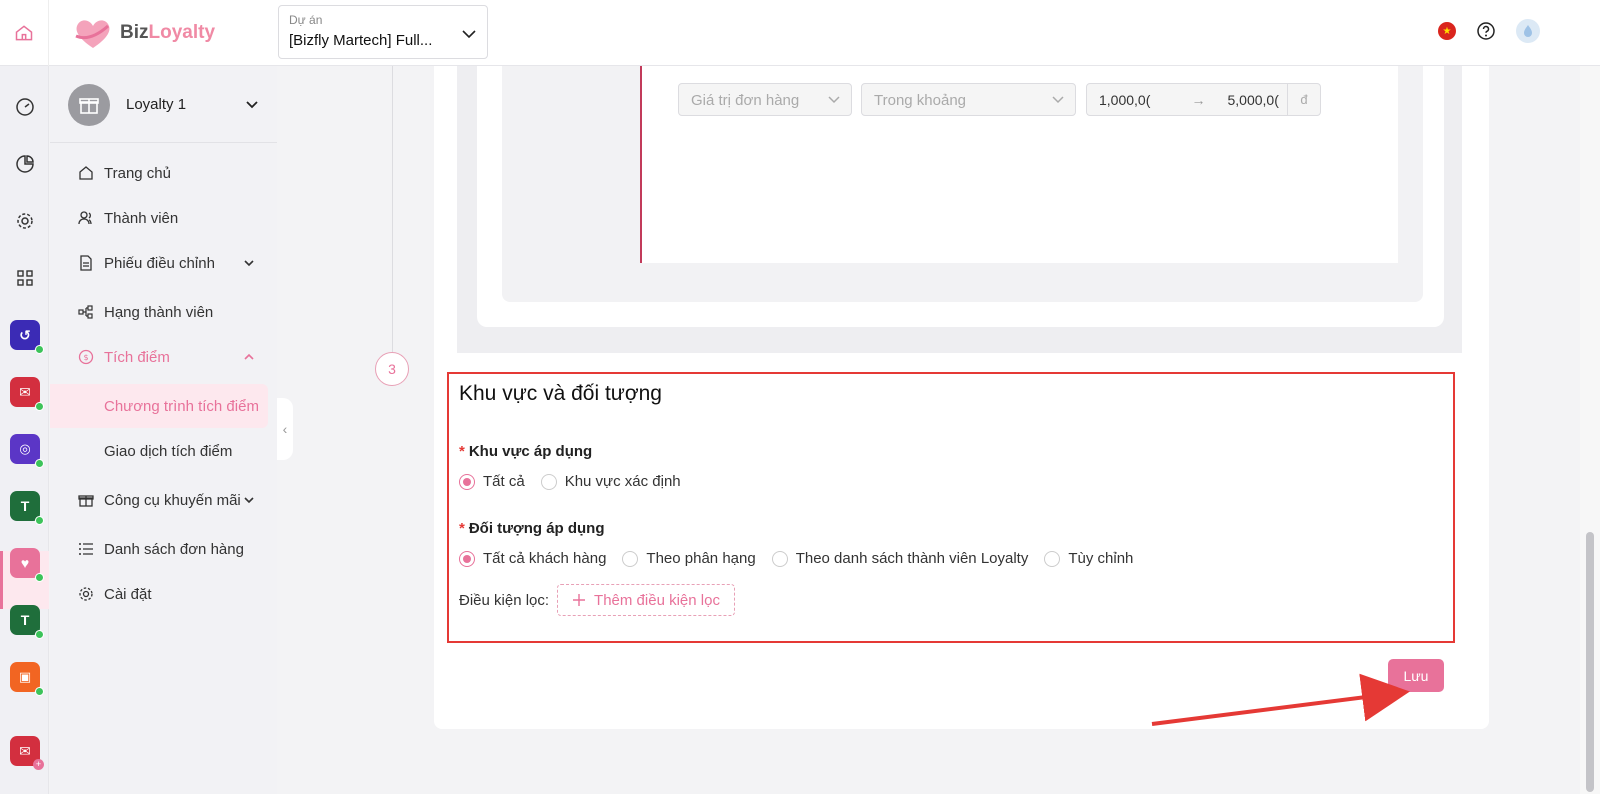 This screenshot has height=794, width=1600. Describe the element at coordinates (163, 594) in the screenshot. I see `sidebar-item-settings: Cài đặt` at that location.